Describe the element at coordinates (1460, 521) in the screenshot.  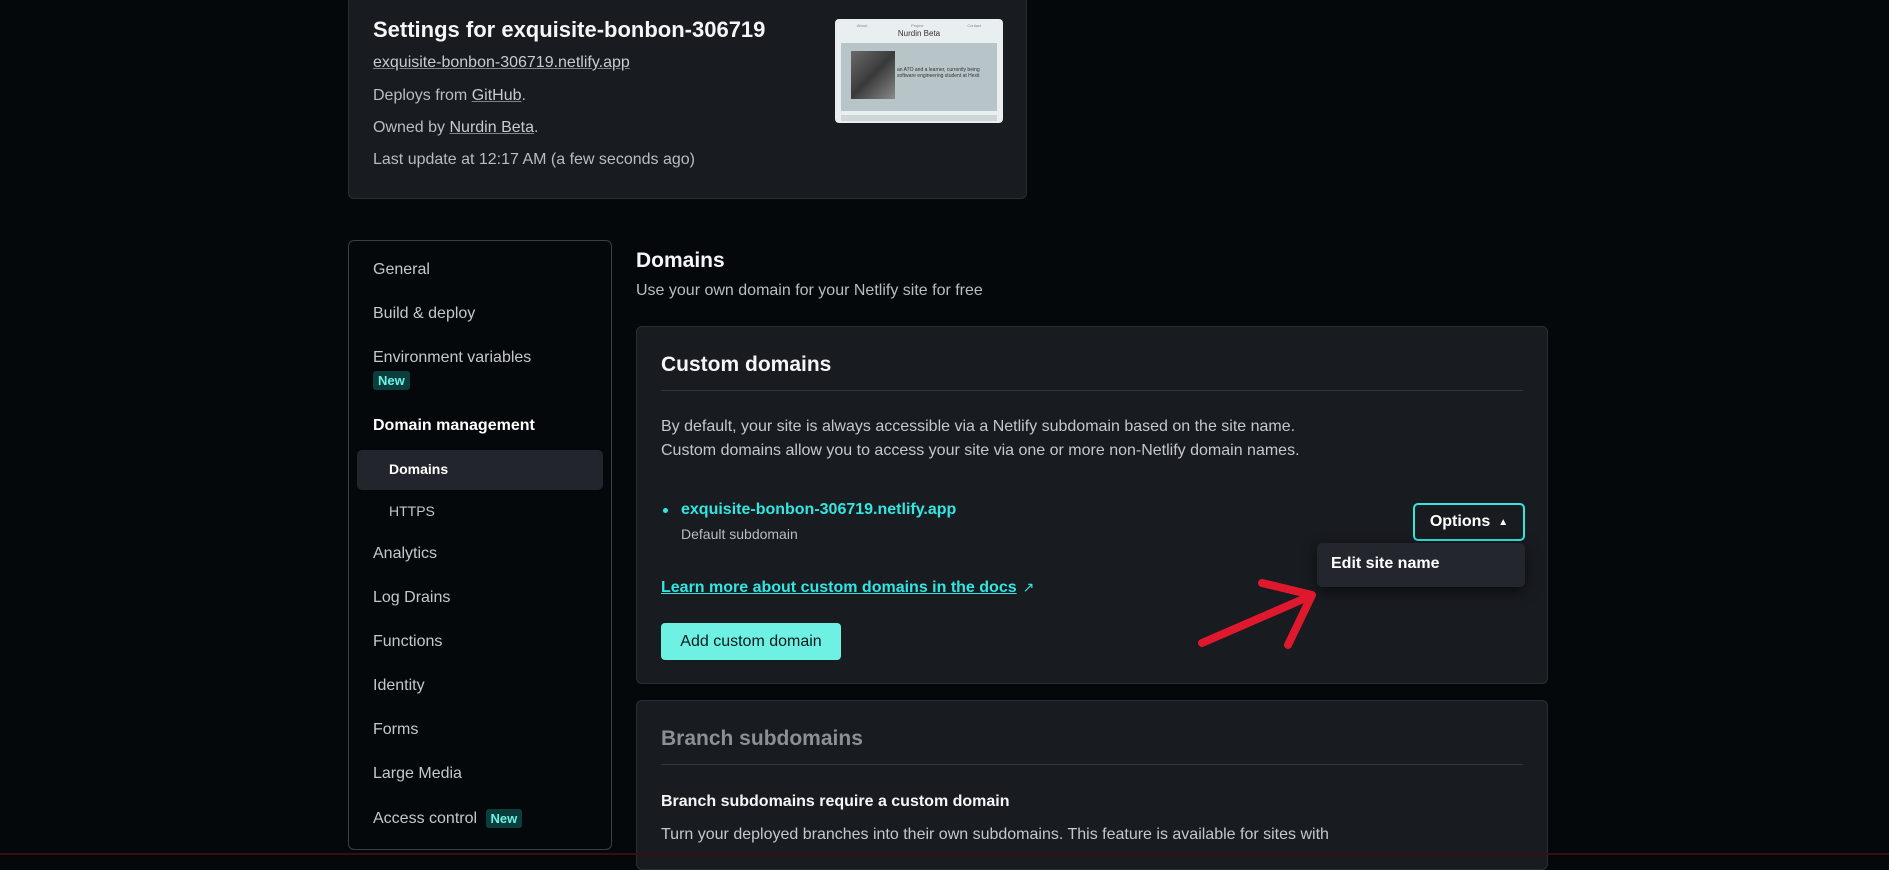
I see `options-label: Options` at that location.